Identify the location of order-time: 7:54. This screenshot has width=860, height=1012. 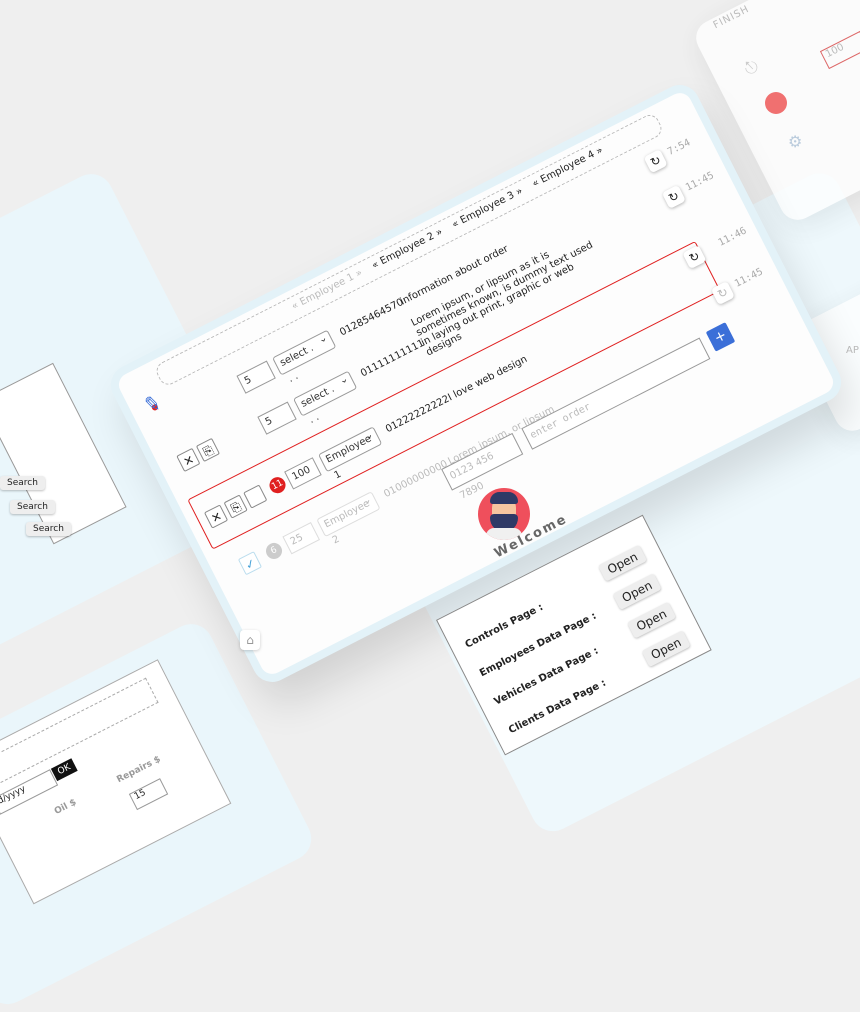
(679, 147).